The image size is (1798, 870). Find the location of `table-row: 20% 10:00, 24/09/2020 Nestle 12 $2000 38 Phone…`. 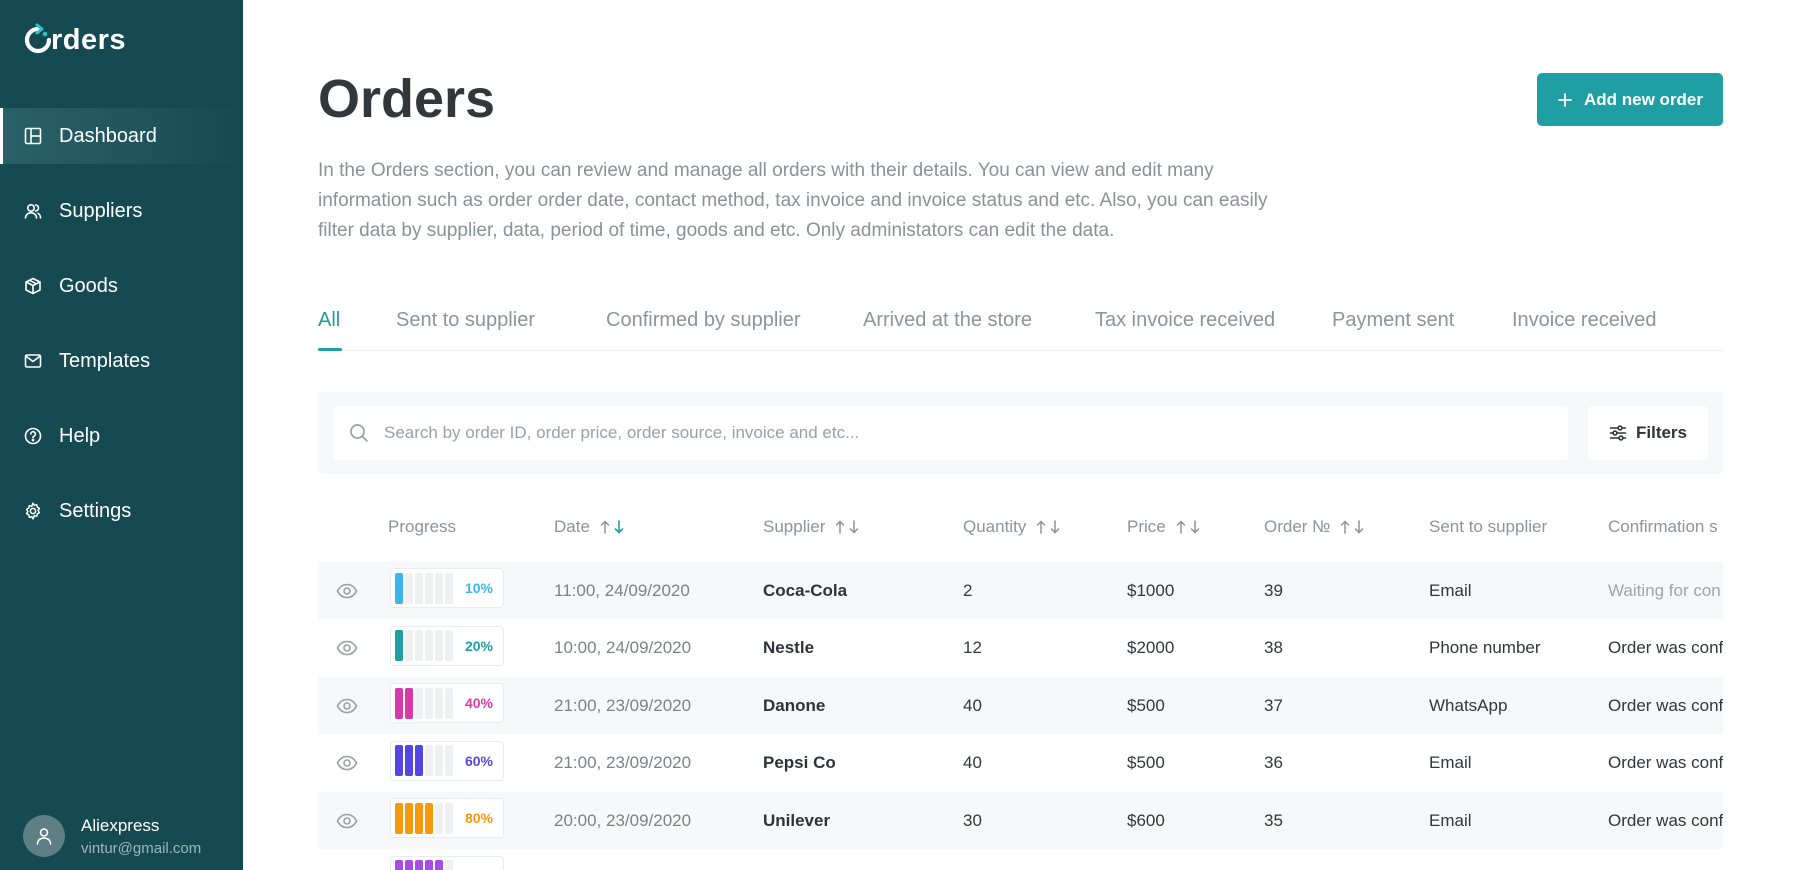

table-row: 20% 10:00, 24/09/2020 Nestle 12 $2000 38 Phone… is located at coordinates (1020, 648).